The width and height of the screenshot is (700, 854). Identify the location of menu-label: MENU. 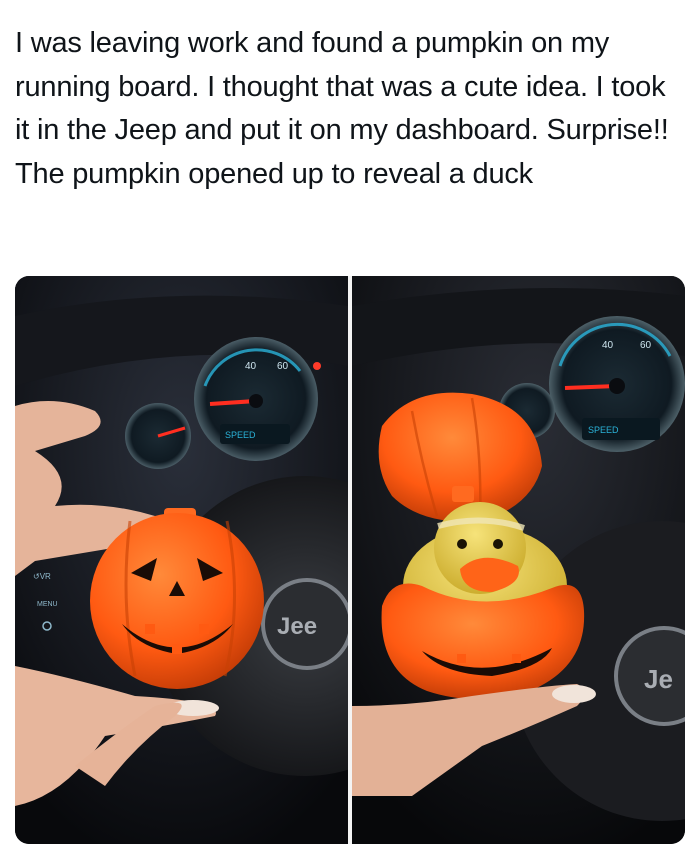
(47, 604).